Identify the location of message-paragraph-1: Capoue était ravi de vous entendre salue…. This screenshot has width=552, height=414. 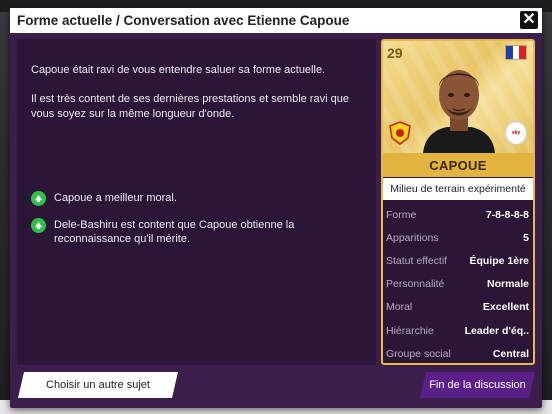
(178, 70).